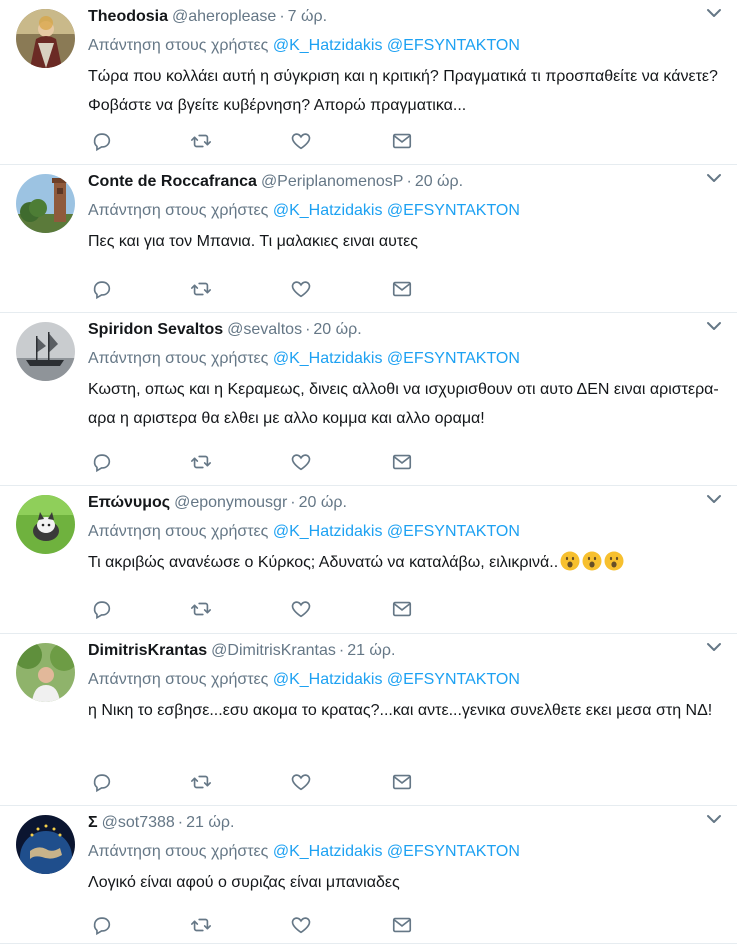  Describe the element at coordinates (138, 822) in the screenshot. I see `user-handle: @sot7388` at that location.